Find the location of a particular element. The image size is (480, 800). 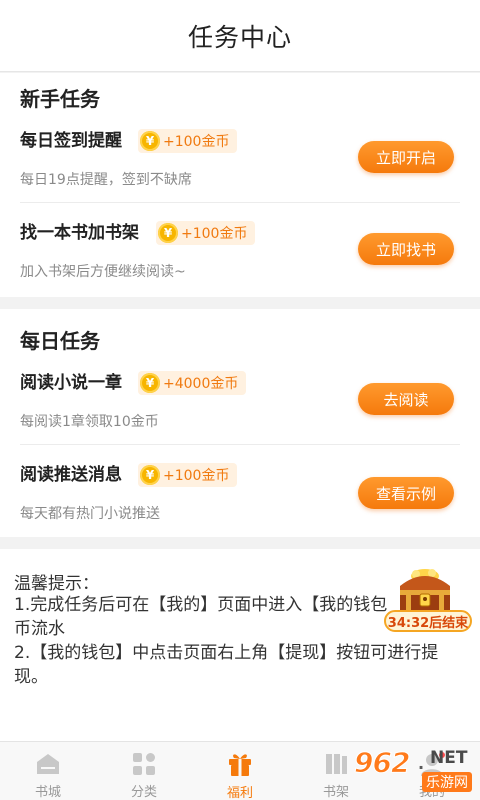

category-icon is located at coordinates (144, 763).